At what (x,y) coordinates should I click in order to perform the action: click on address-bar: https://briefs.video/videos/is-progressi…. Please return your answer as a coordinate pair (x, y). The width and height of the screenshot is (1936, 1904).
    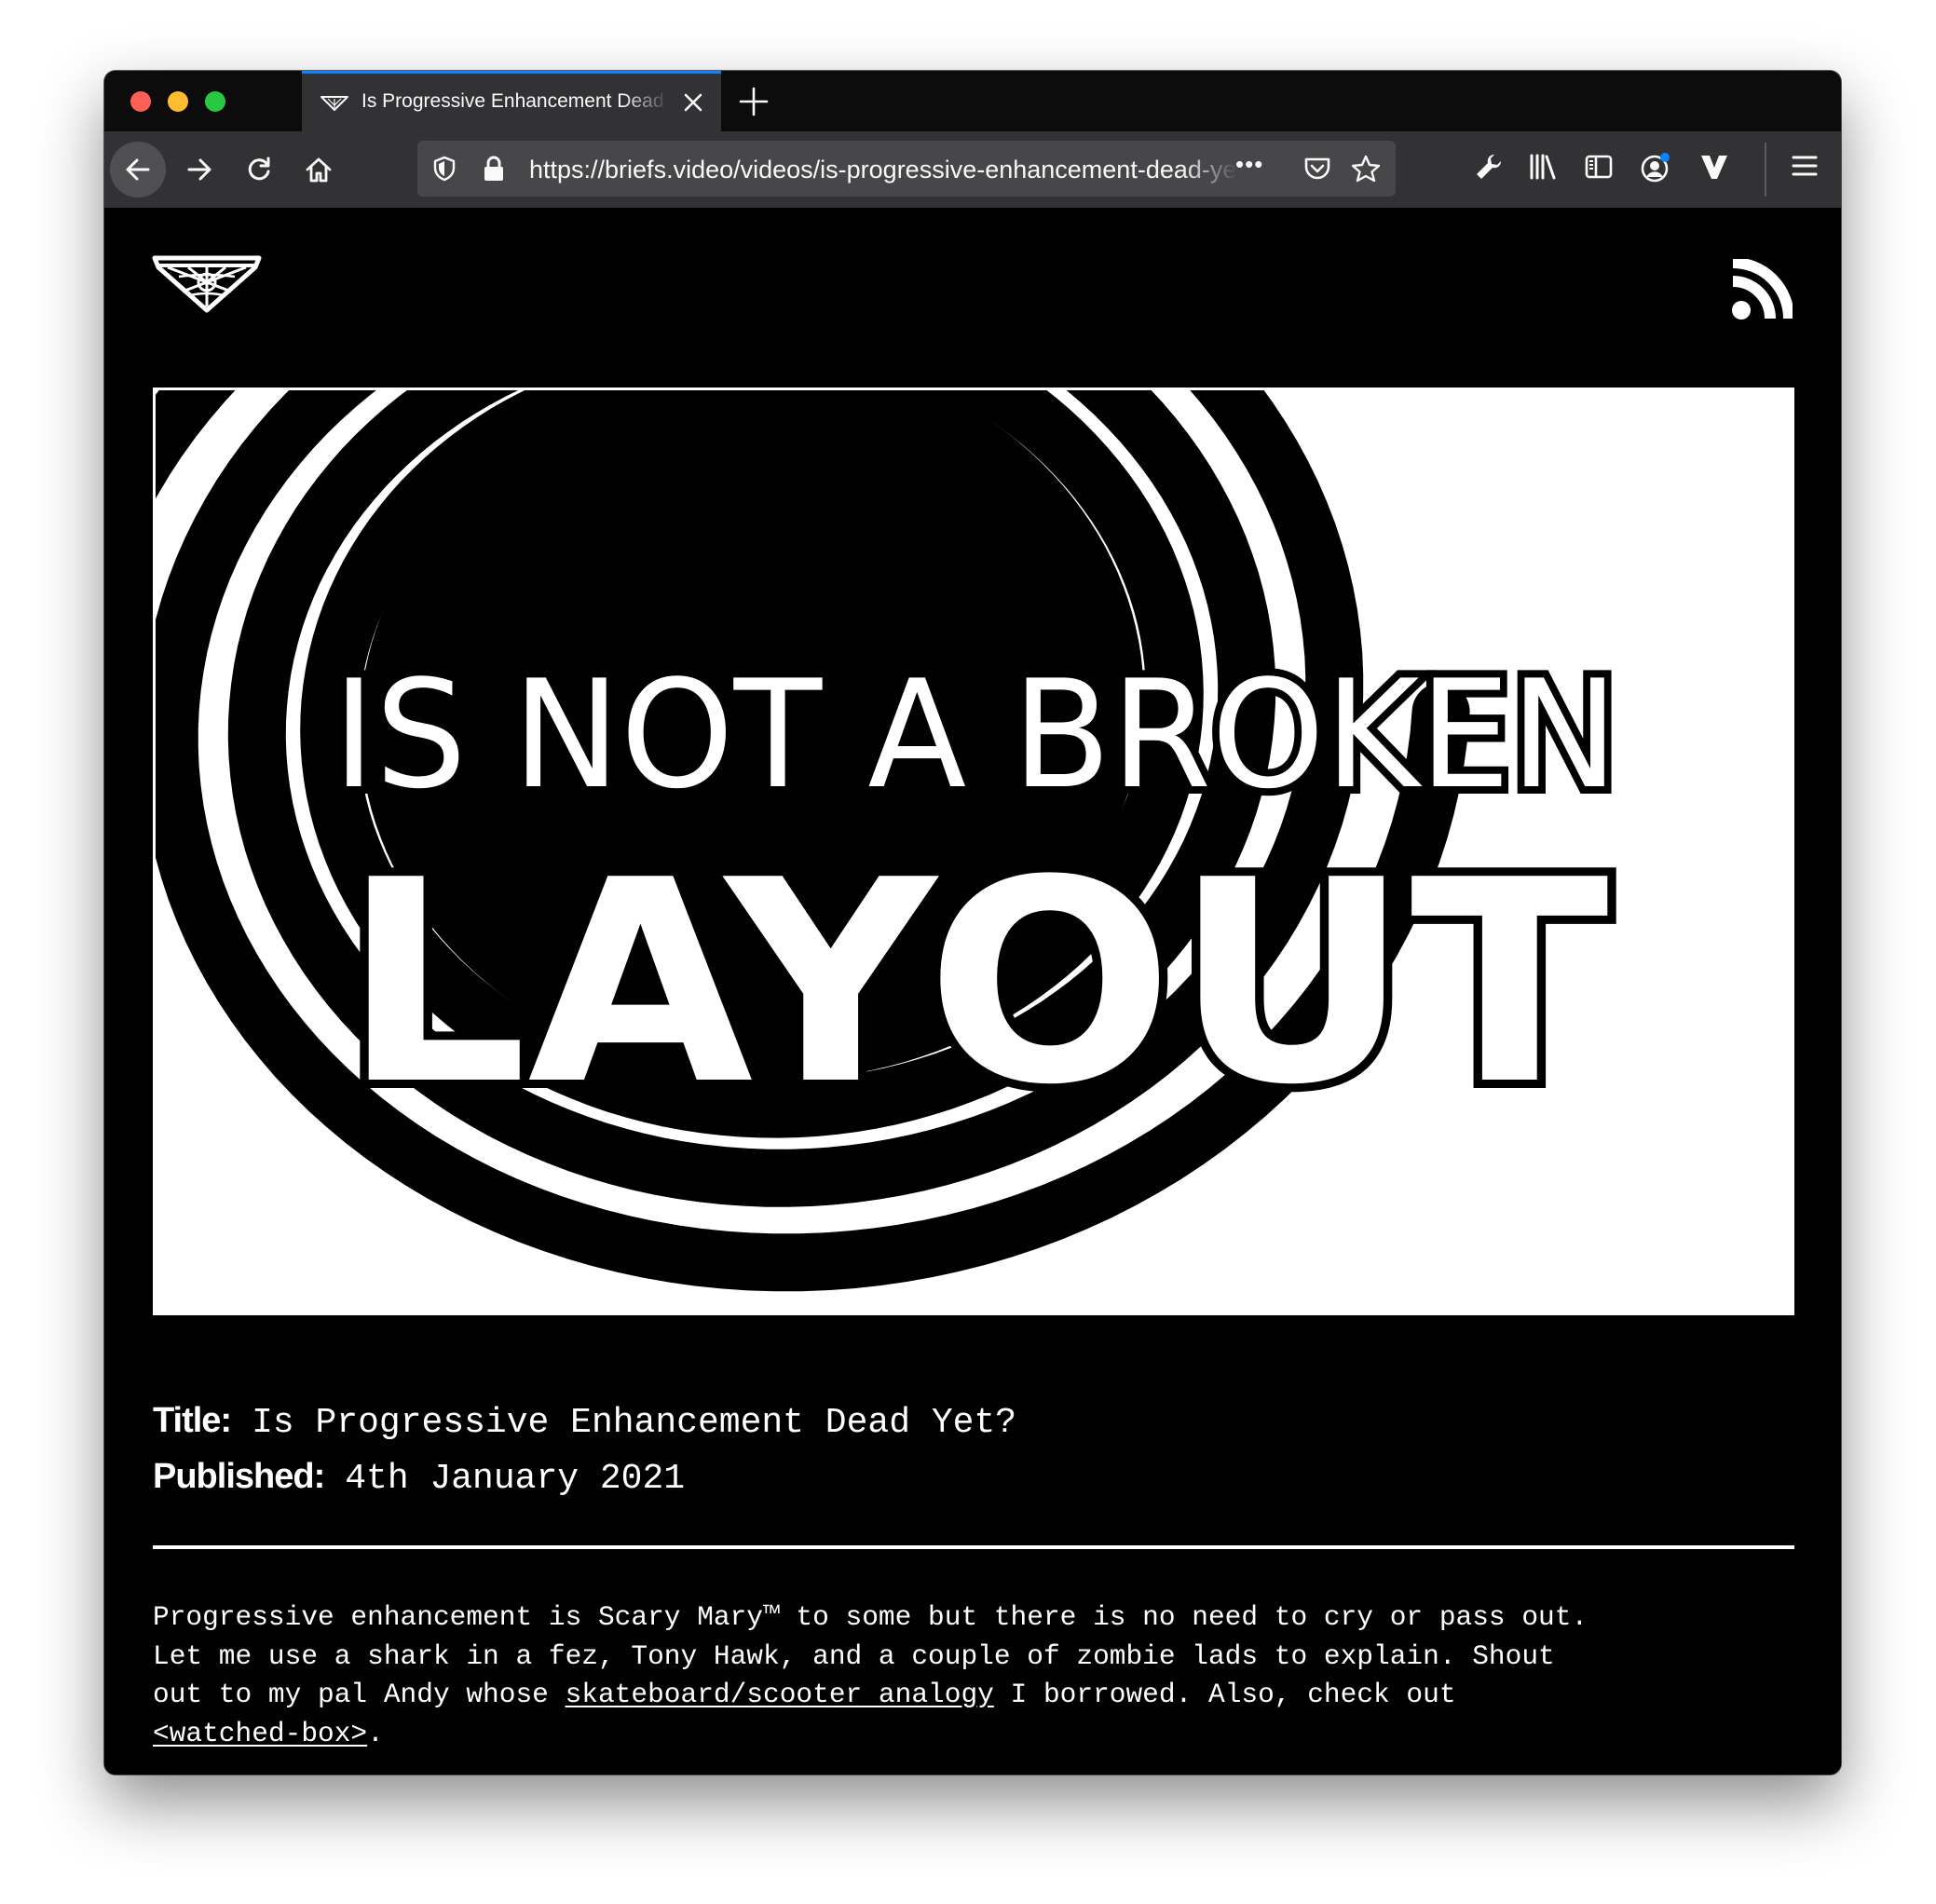
    Looking at the image, I should click on (906, 169).